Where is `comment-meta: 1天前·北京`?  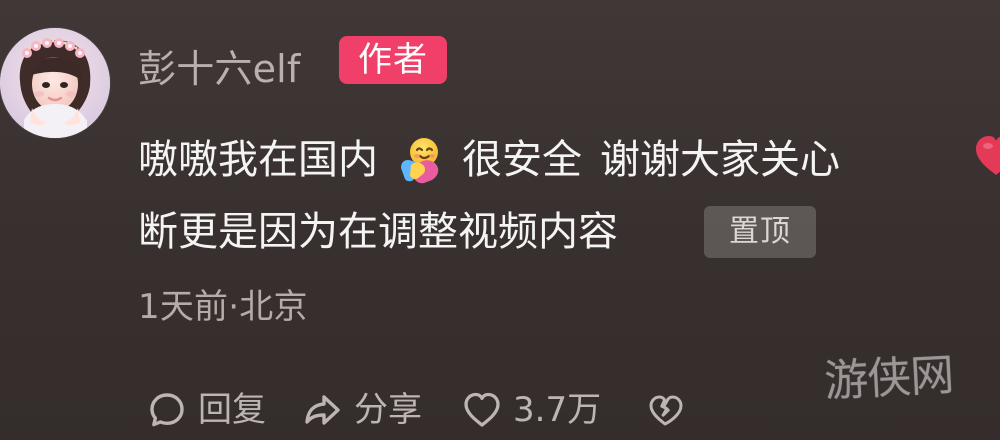
comment-meta: 1天前·北京 is located at coordinates (223, 307).